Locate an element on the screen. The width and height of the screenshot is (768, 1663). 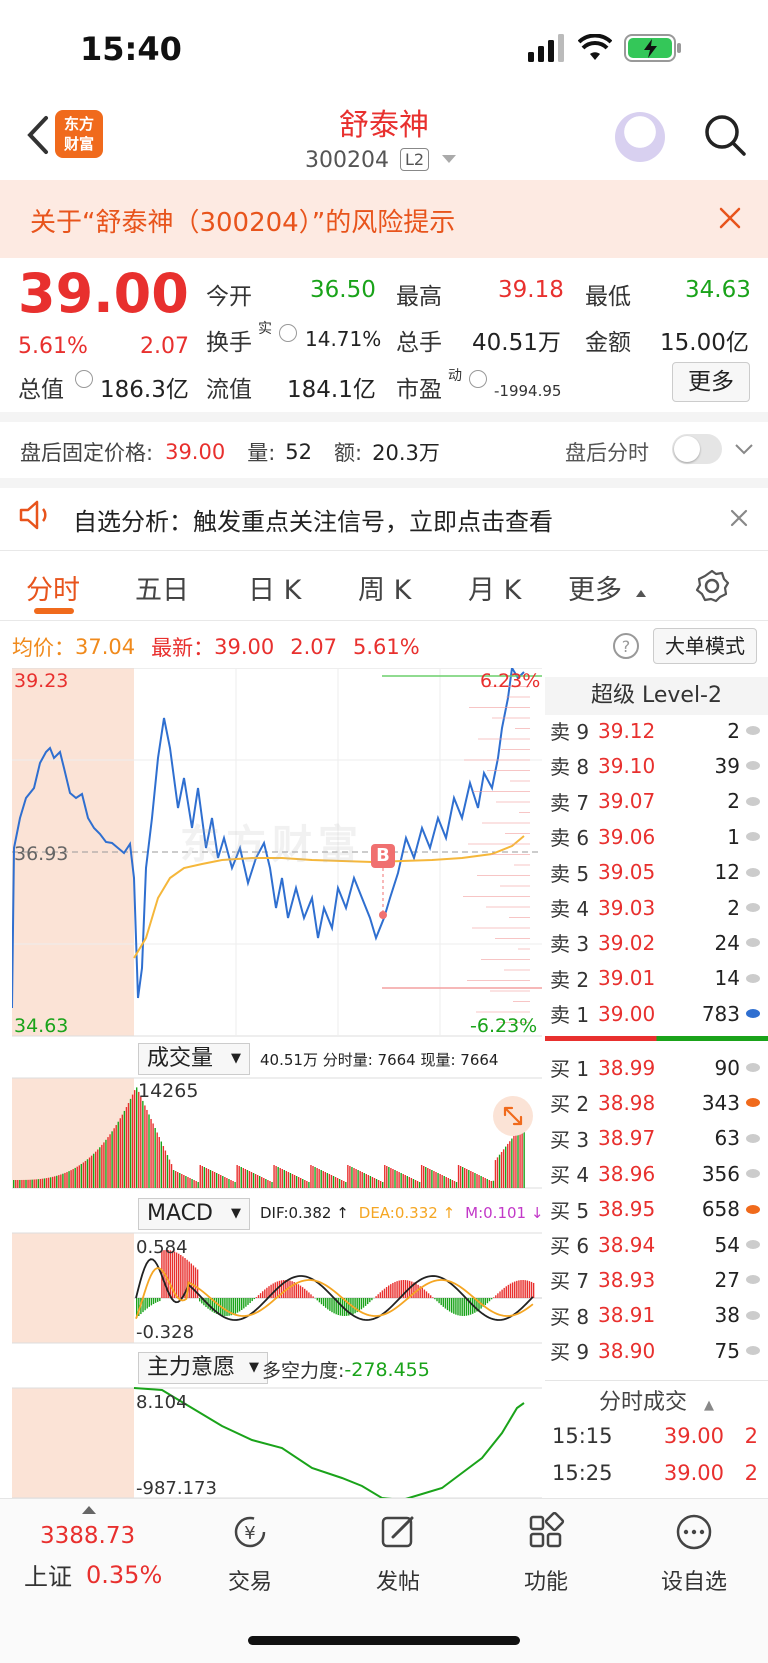
ask-level-row: 卖 3 39.02 24 is located at coordinates (655, 942).